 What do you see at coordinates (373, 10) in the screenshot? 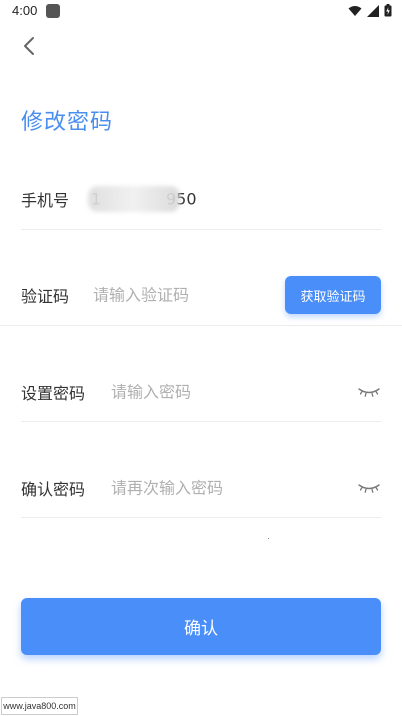
I see `signal-icon` at bounding box center [373, 10].